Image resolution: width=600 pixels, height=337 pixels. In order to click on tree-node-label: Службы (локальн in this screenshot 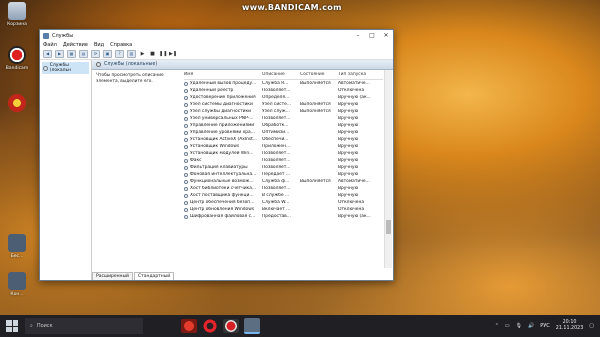, I will do `click(60, 68)`.